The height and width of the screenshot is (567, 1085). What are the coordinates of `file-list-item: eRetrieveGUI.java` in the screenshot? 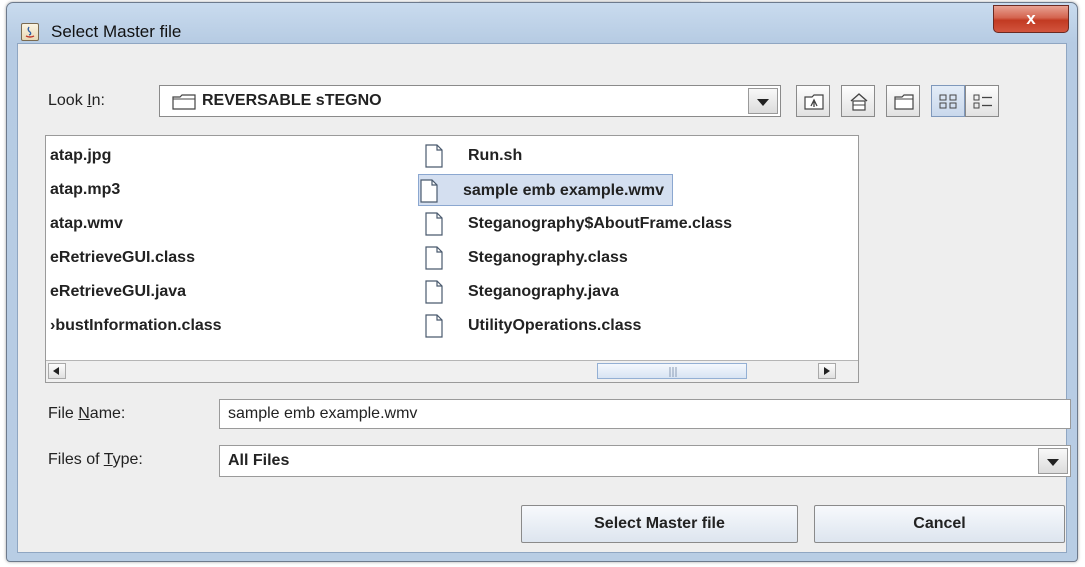 It's located at (118, 292).